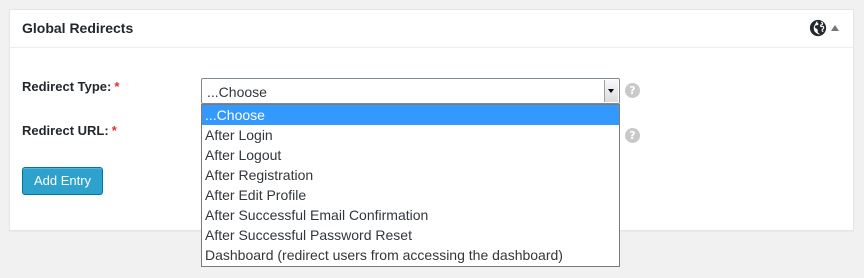  What do you see at coordinates (65, 130) in the screenshot?
I see `redirect-url-label-text: Redirect URL:` at bounding box center [65, 130].